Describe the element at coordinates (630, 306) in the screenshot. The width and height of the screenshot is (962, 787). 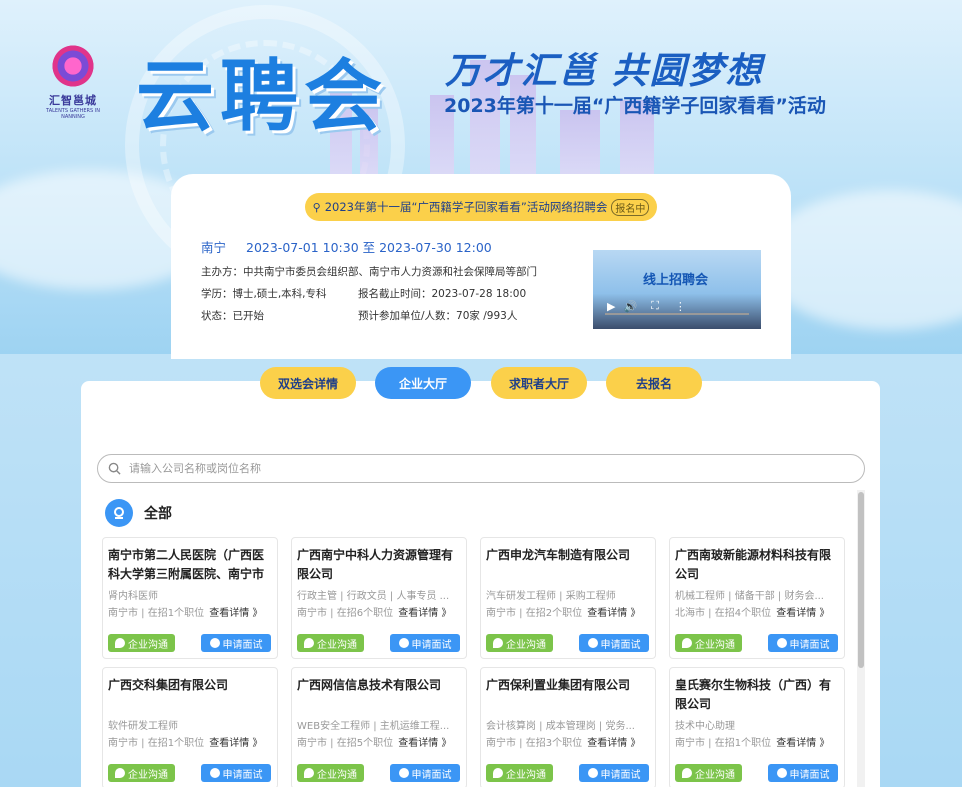
I see `volume-icon: 🔊` at that location.